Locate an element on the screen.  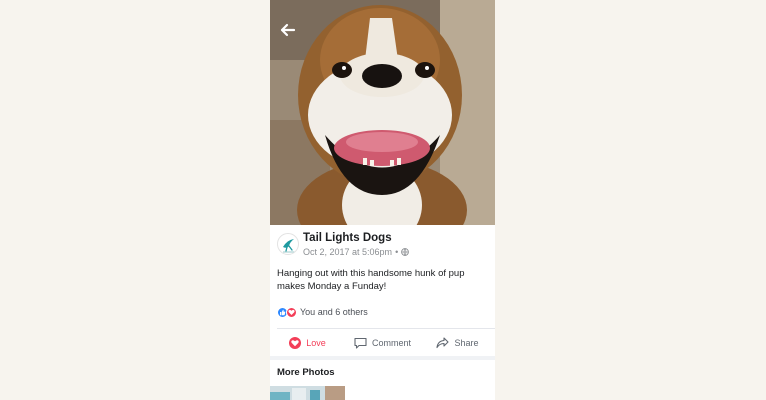
page-avatar is located at coordinates (288, 244).